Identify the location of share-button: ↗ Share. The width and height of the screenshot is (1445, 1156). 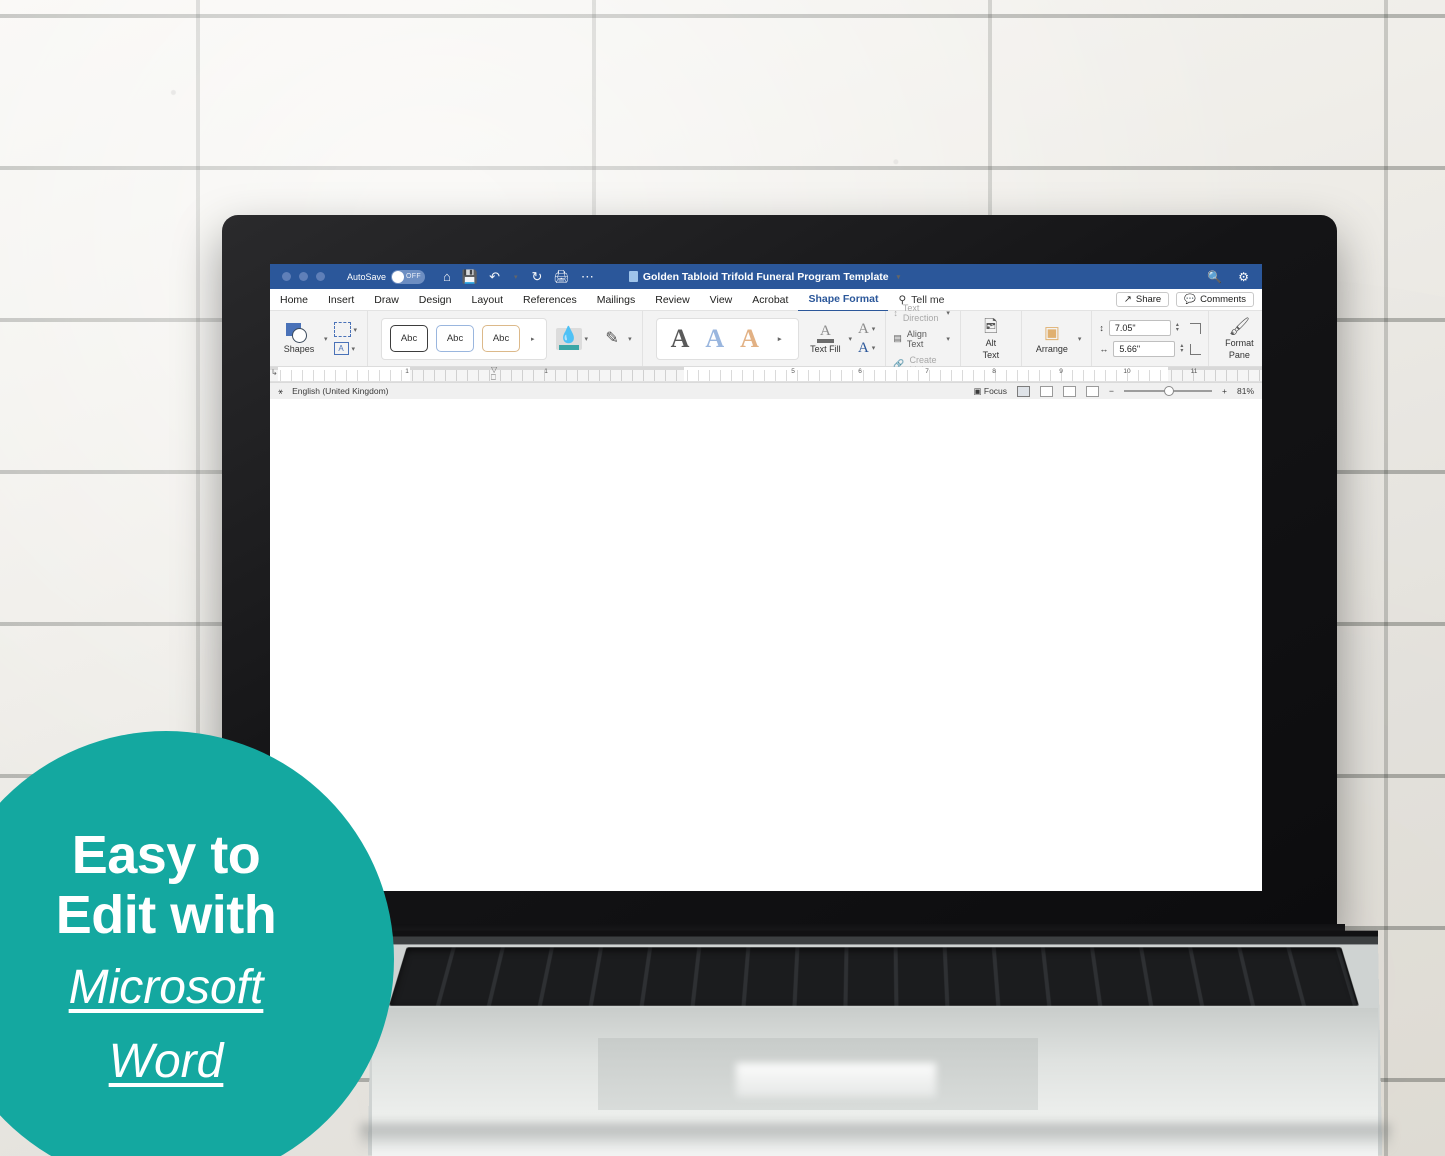
(1142, 299).